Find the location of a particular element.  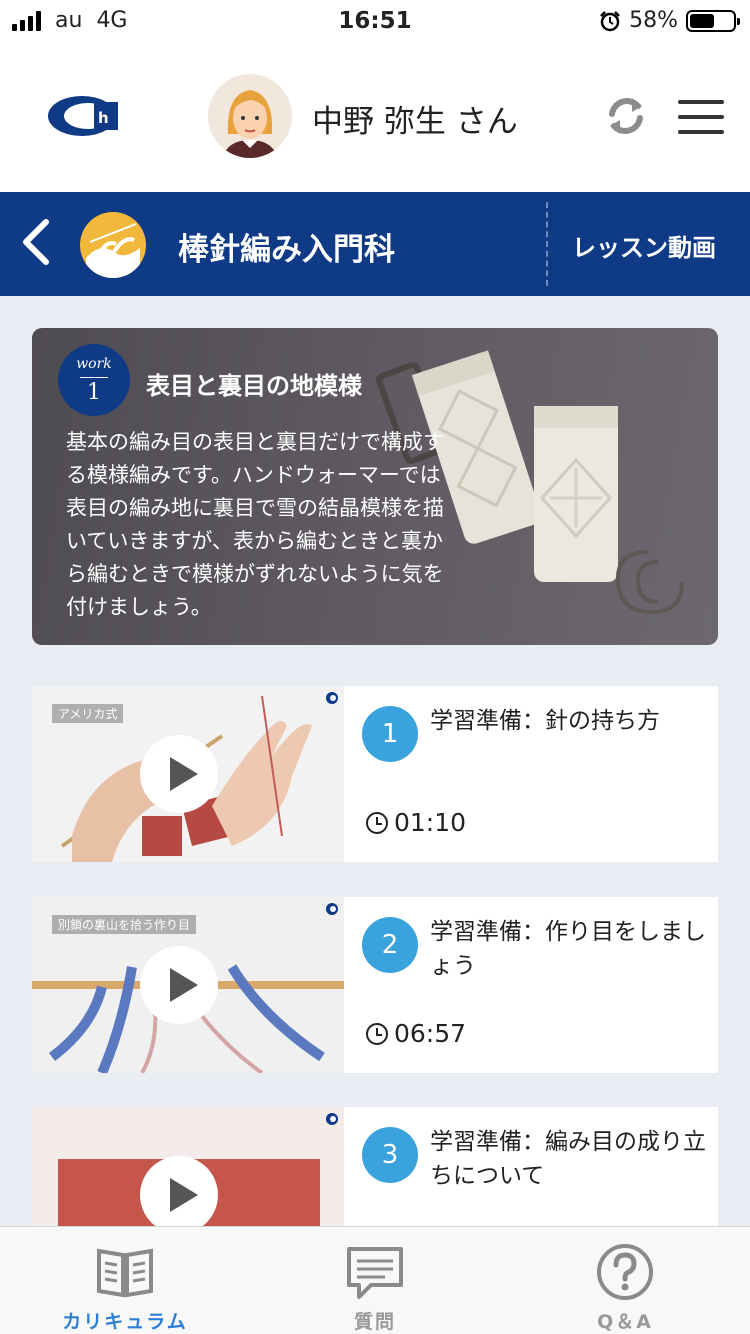

user-name: 中野 弥生 さん is located at coordinates (415, 122).